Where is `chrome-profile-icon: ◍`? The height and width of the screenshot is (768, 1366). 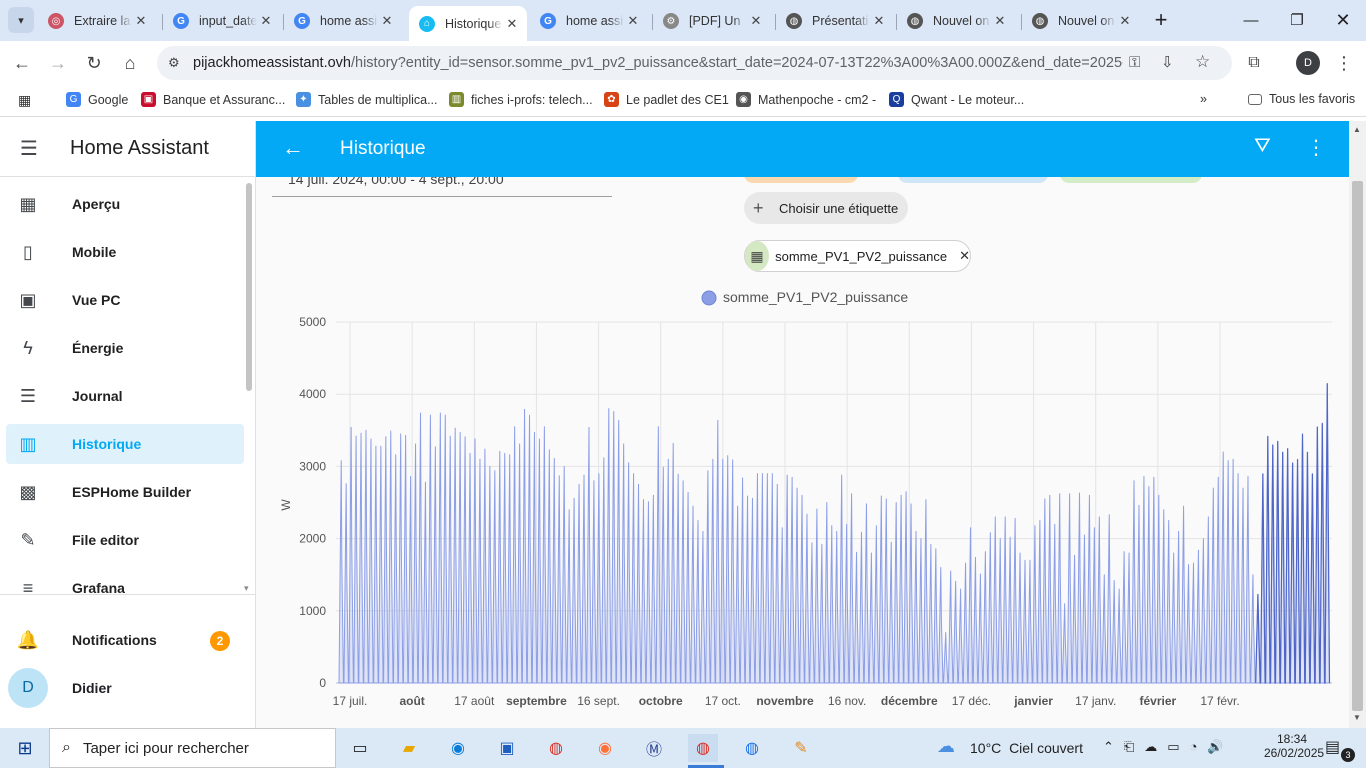
chrome-profile-icon: ◍ is located at coordinates (703, 748).